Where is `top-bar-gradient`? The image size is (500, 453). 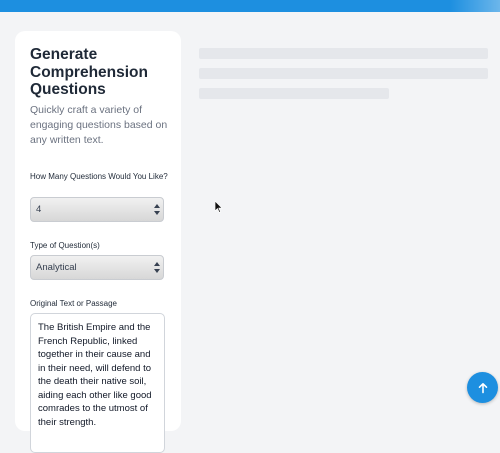
top-bar-gradient is located at coordinates (475, 6).